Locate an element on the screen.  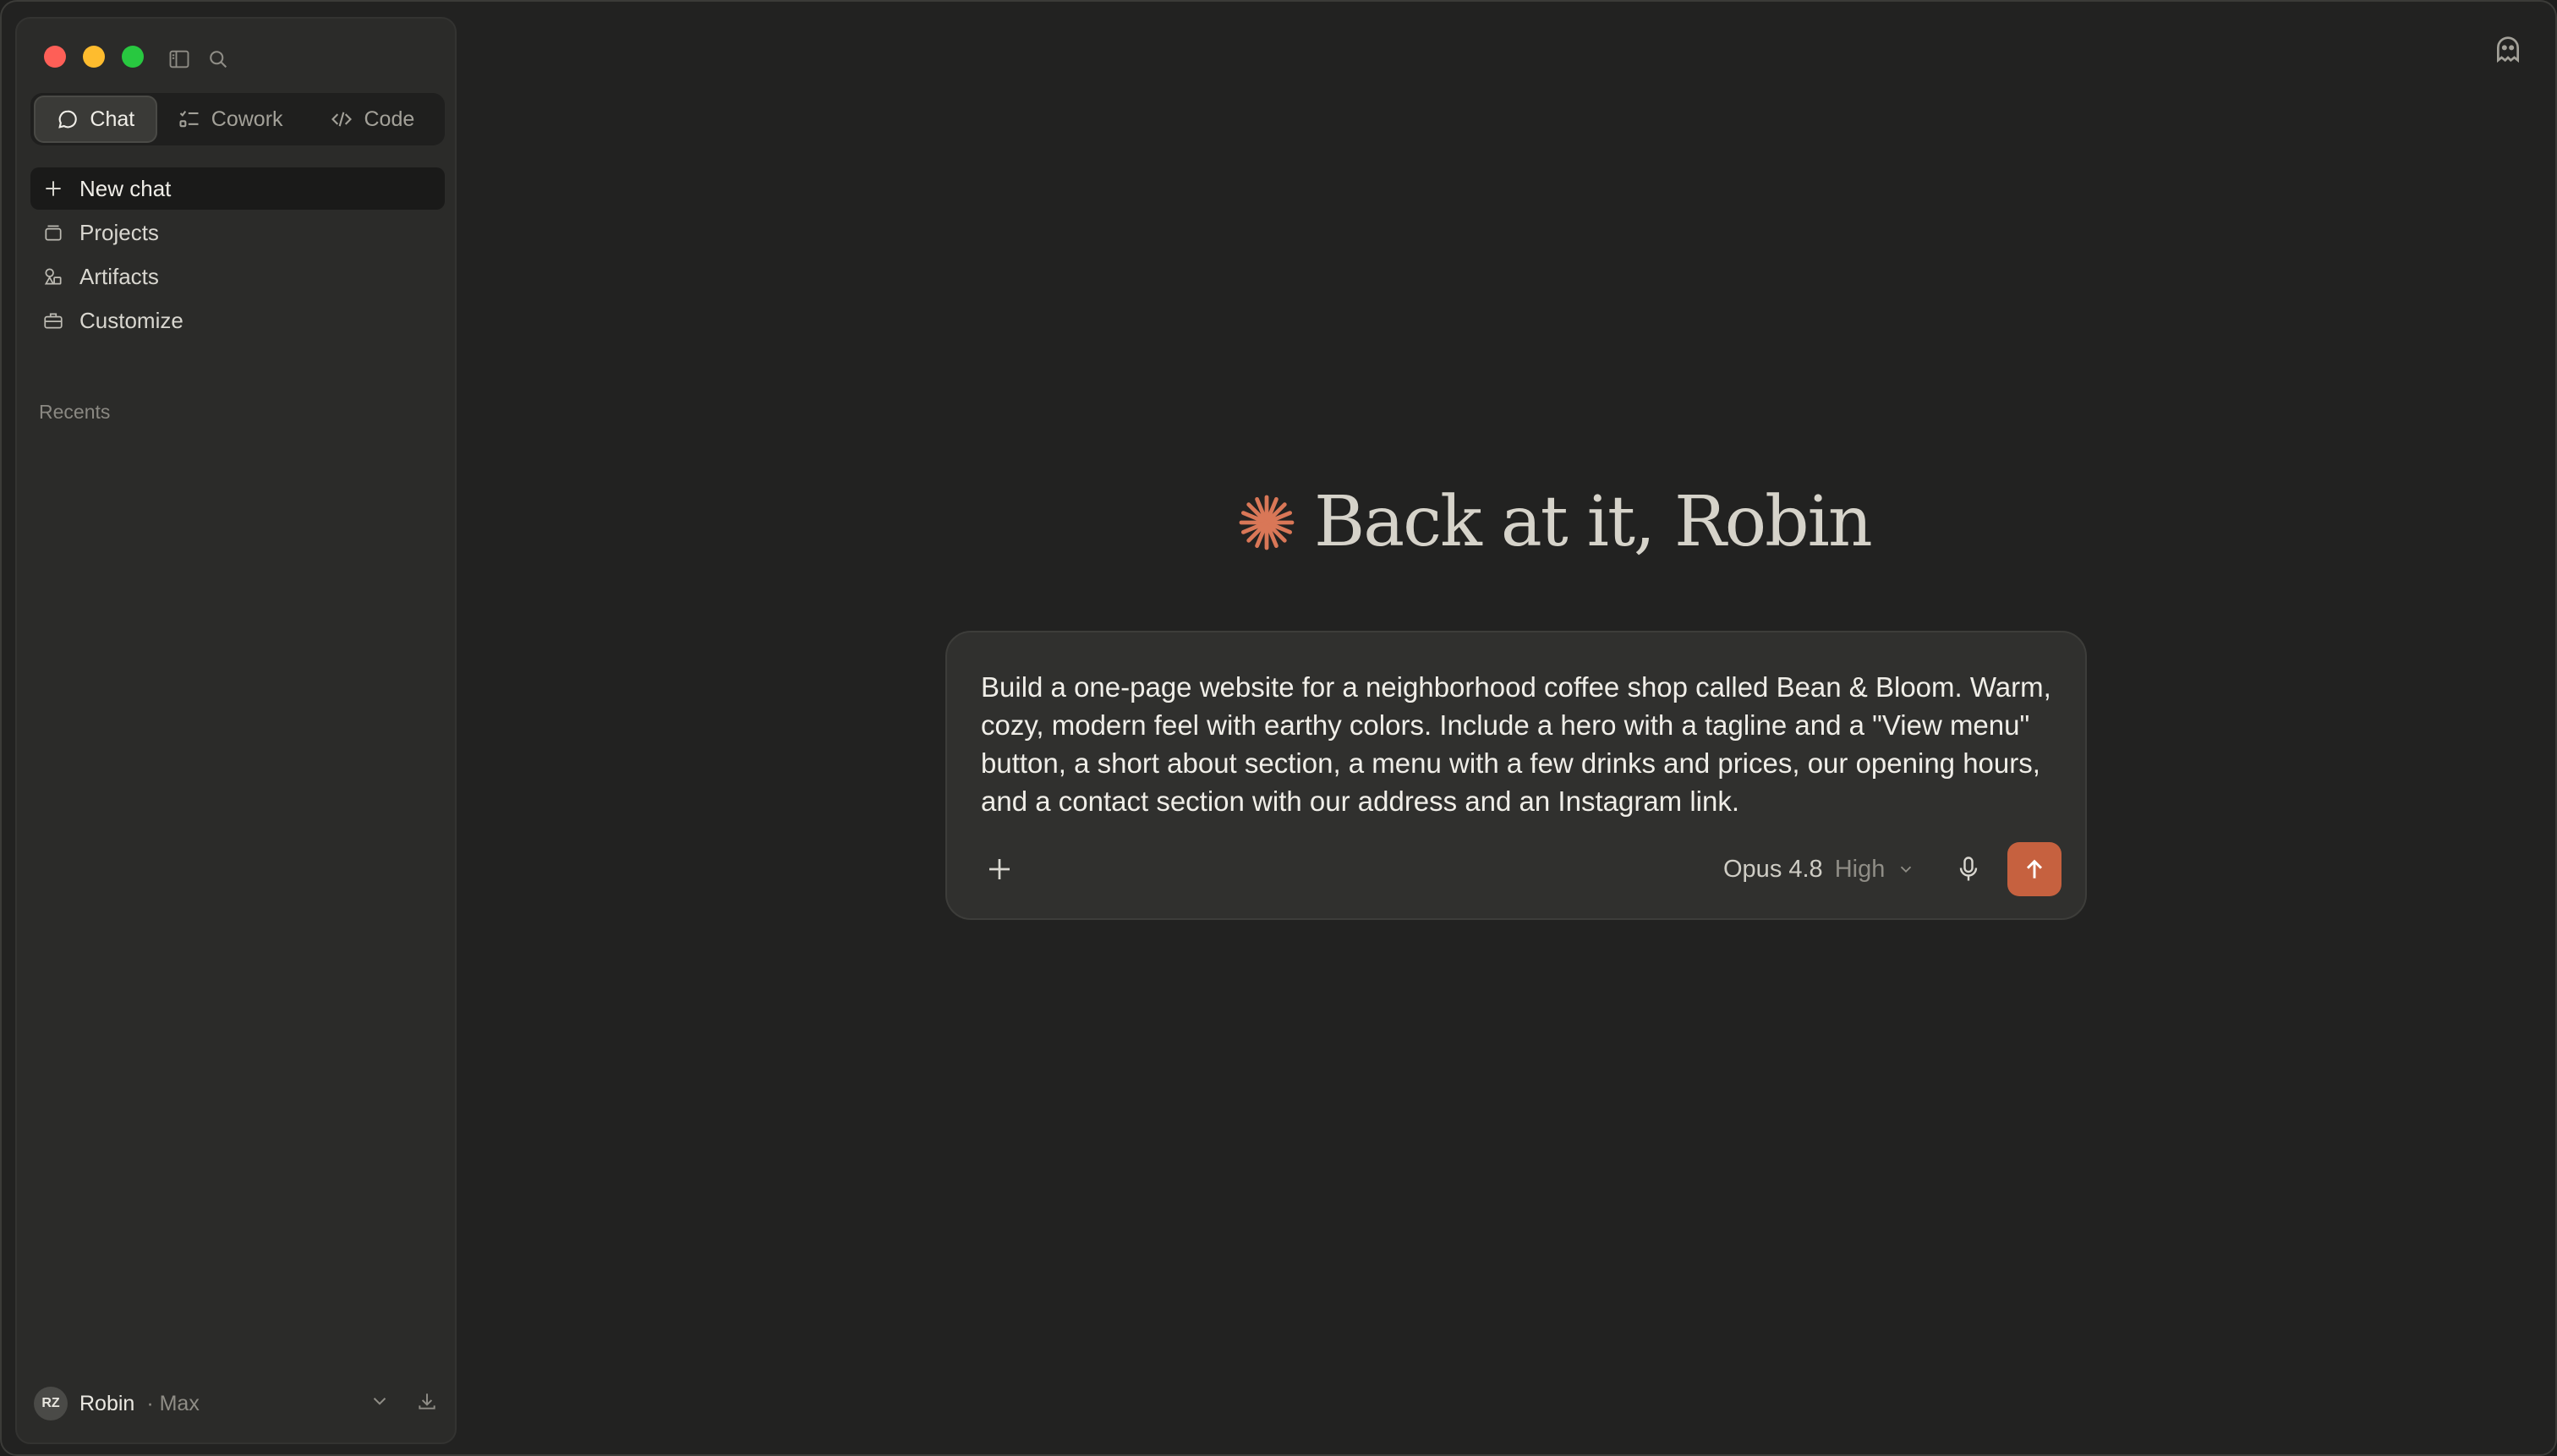
sidebar-item-label: Projects is located at coordinates (119, 232).